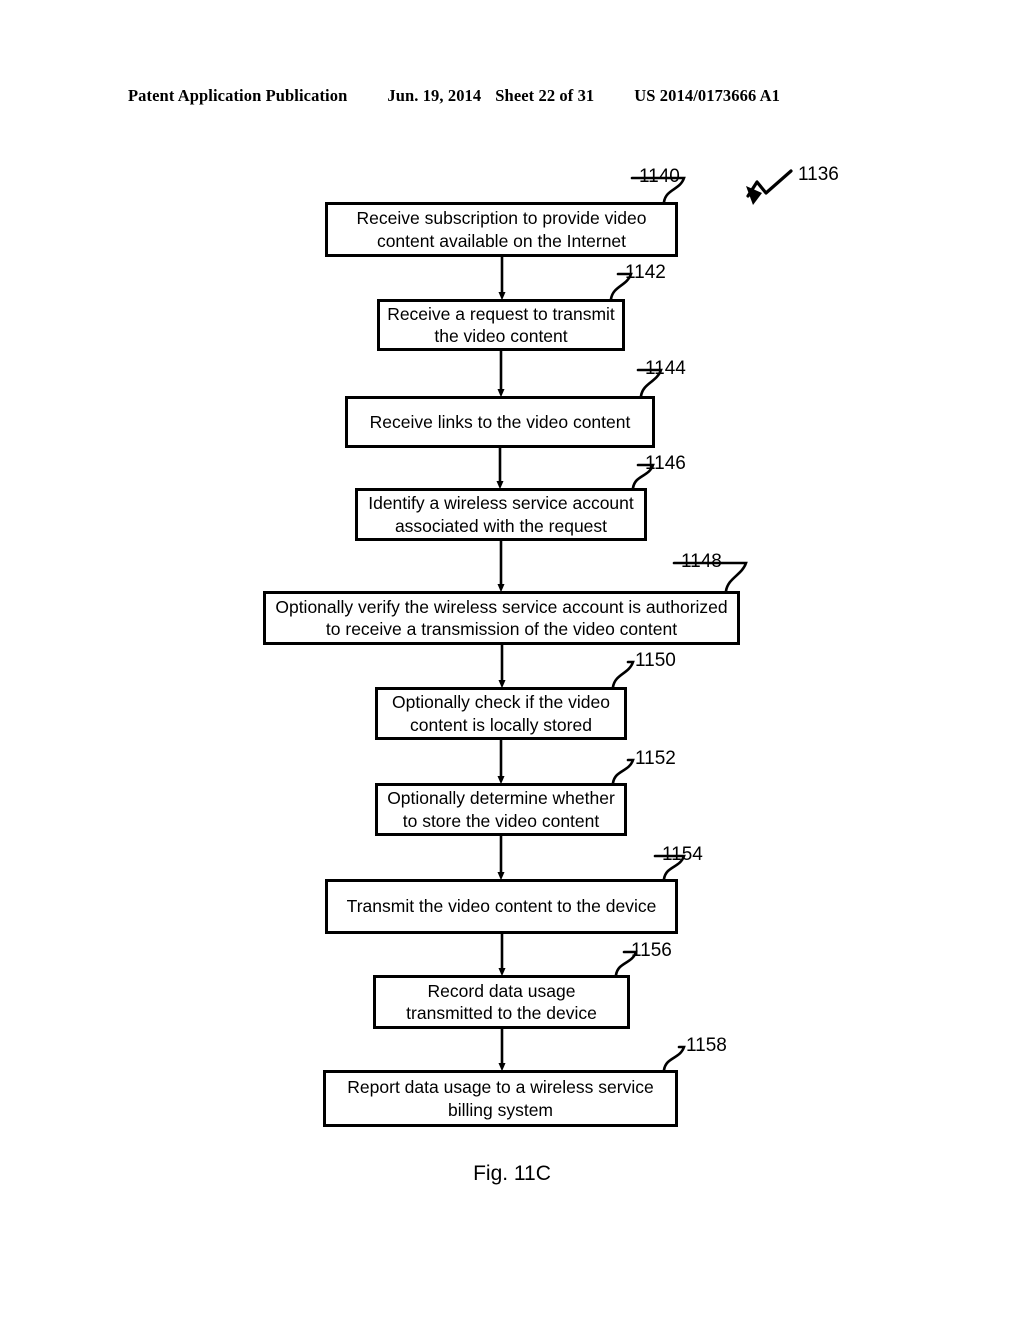 Image resolution: width=1024 pixels, height=1320 pixels. Describe the element at coordinates (682, 854) in the screenshot. I see `reference-numeral-1154: 1154` at that location.